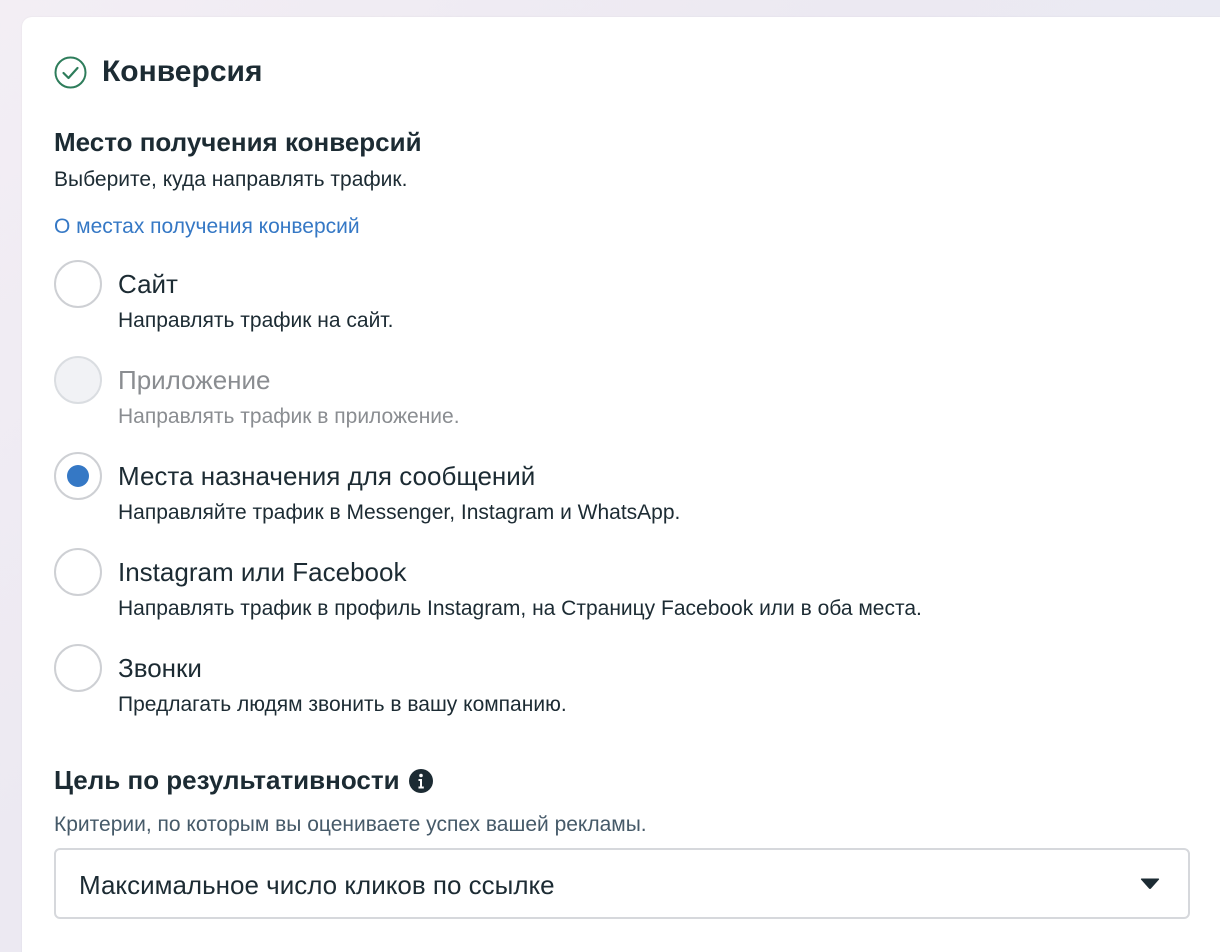 Image resolution: width=1220 pixels, height=952 pixels. I want to click on performance-goal-label: Цель по результативности, so click(227, 780).